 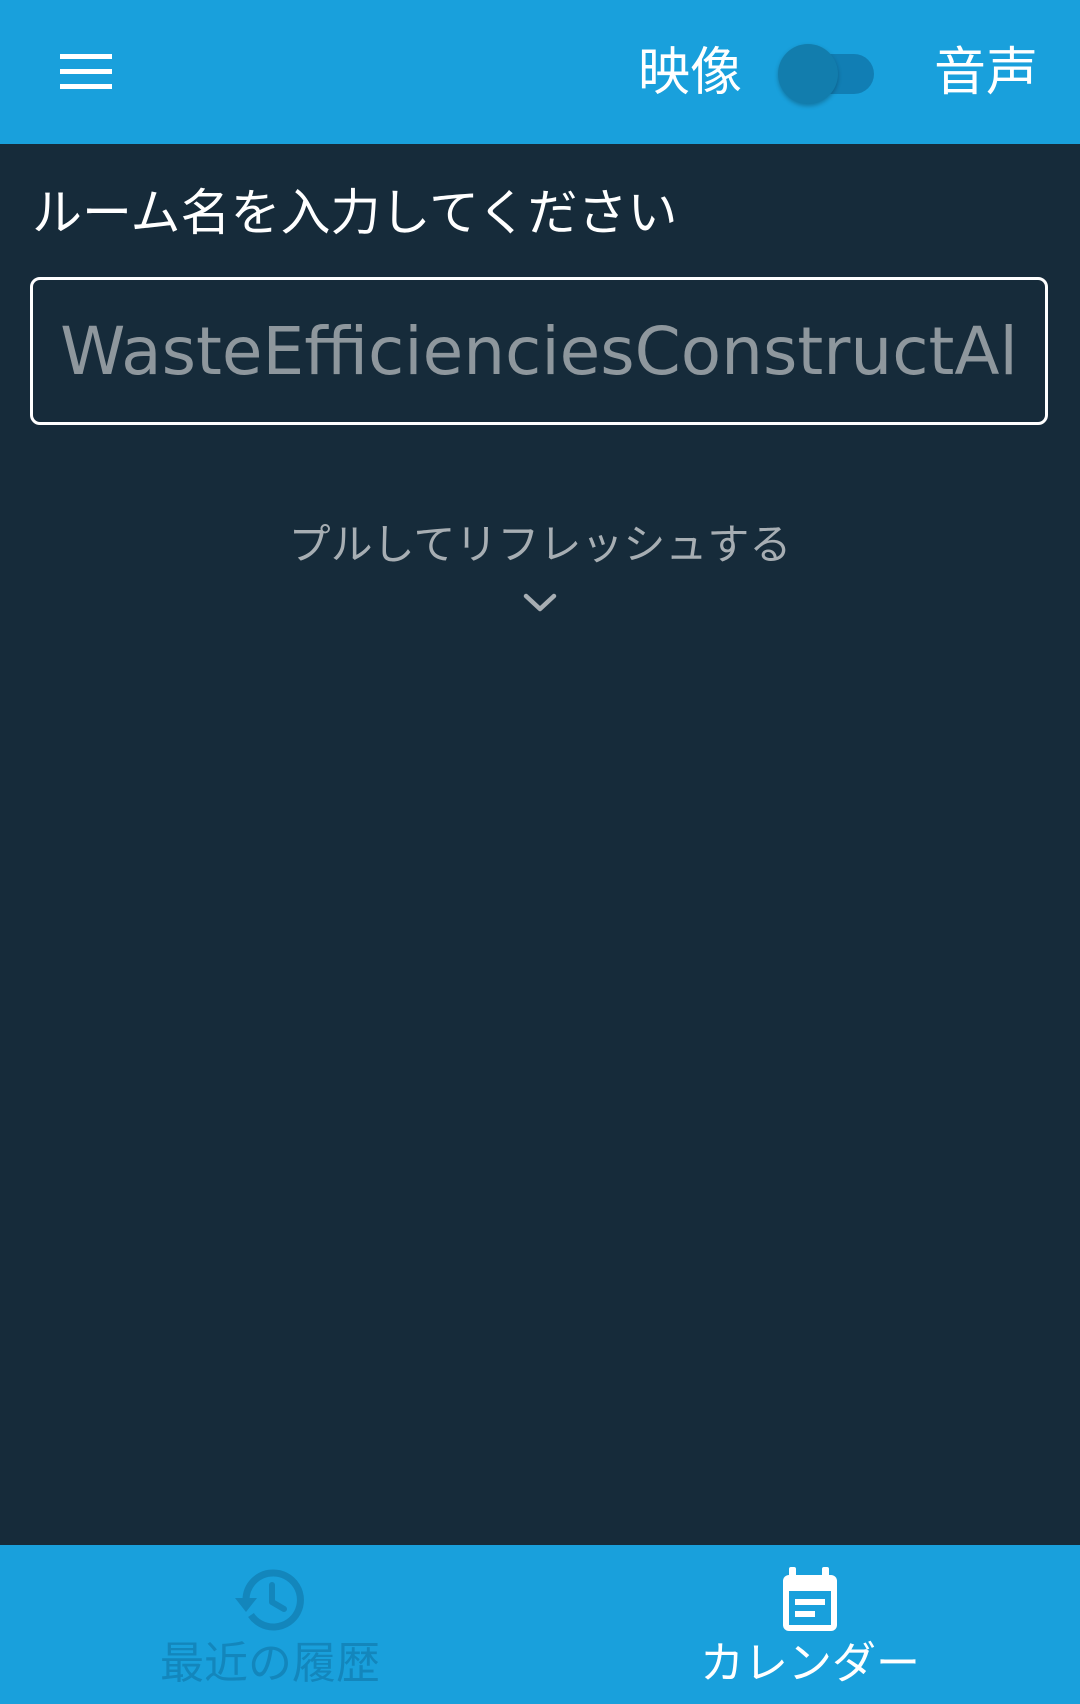 I want to click on video-audio-toggle, so click(x=826, y=74).